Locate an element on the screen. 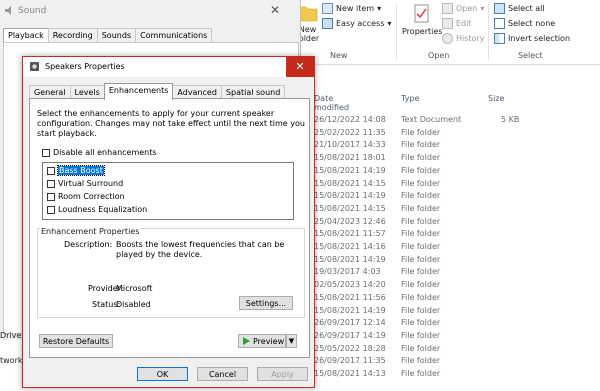  sidebar-item-drive: Drive is located at coordinates (10, 335).